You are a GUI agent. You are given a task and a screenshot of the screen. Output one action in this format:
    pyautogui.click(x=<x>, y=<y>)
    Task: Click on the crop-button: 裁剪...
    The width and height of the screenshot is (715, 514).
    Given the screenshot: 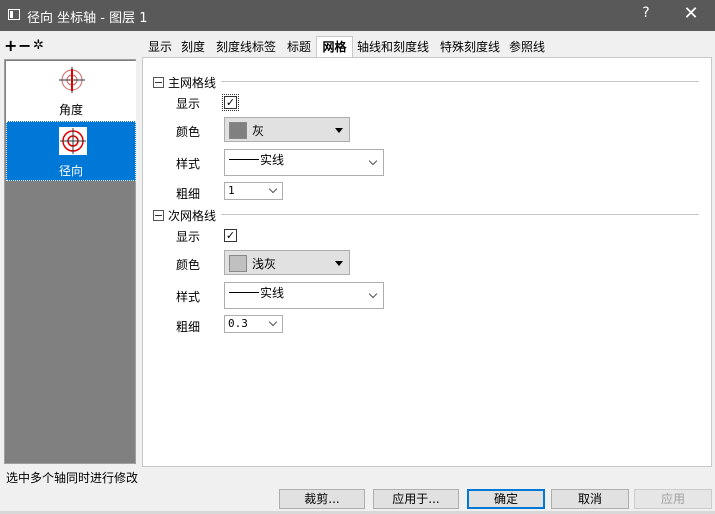 What is the action you would take?
    pyautogui.click(x=322, y=499)
    